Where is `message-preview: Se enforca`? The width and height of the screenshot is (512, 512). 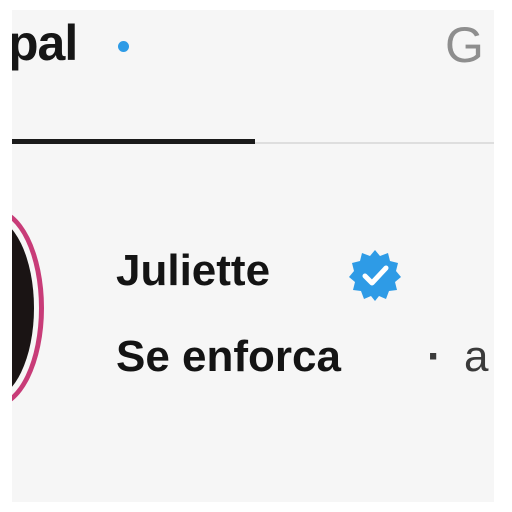
message-preview: Se enforca is located at coordinates (228, 356).